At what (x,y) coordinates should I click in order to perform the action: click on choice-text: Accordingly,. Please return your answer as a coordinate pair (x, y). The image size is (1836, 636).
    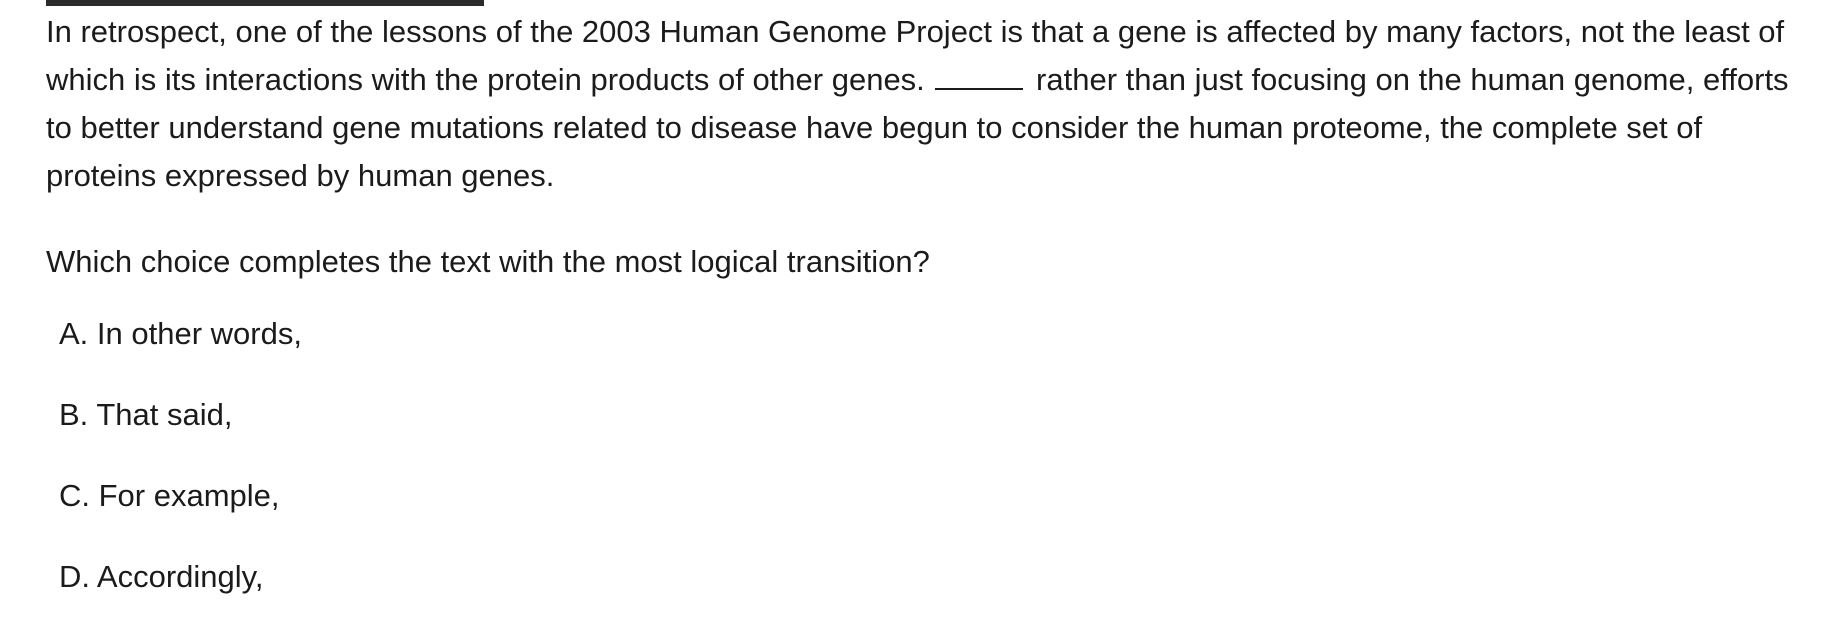
    Looking at the image, I should click on (180, 576).